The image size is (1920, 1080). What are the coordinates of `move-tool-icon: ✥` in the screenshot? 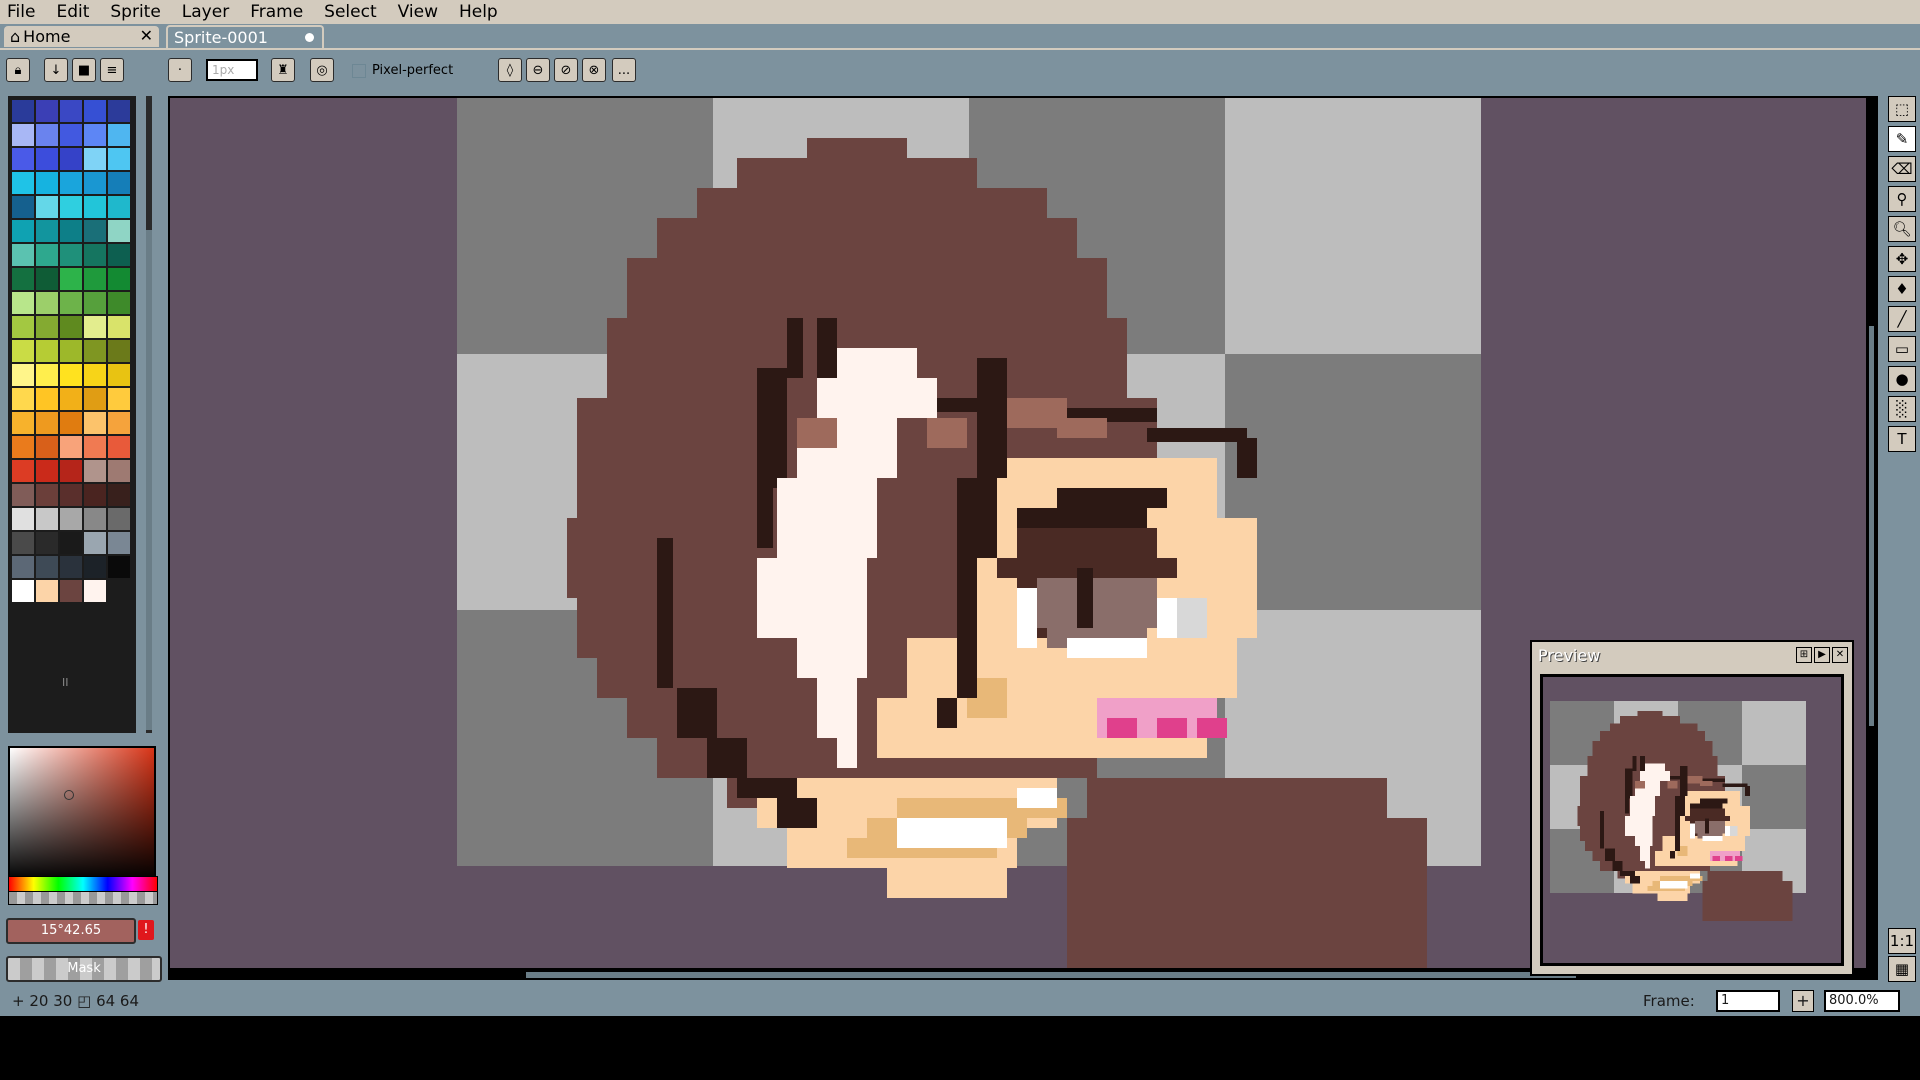 It's located at (1902, 259).